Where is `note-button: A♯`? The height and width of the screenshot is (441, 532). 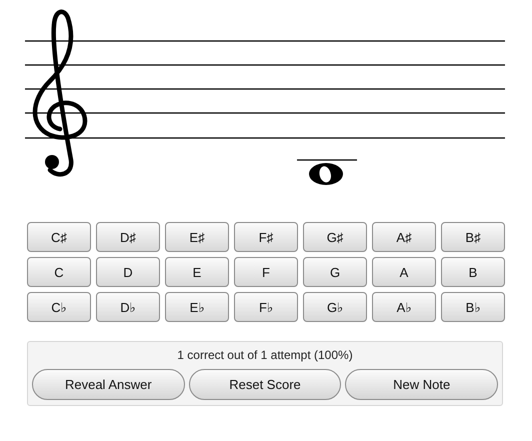 note-button: A♯ is located at coordinates (404, 237).